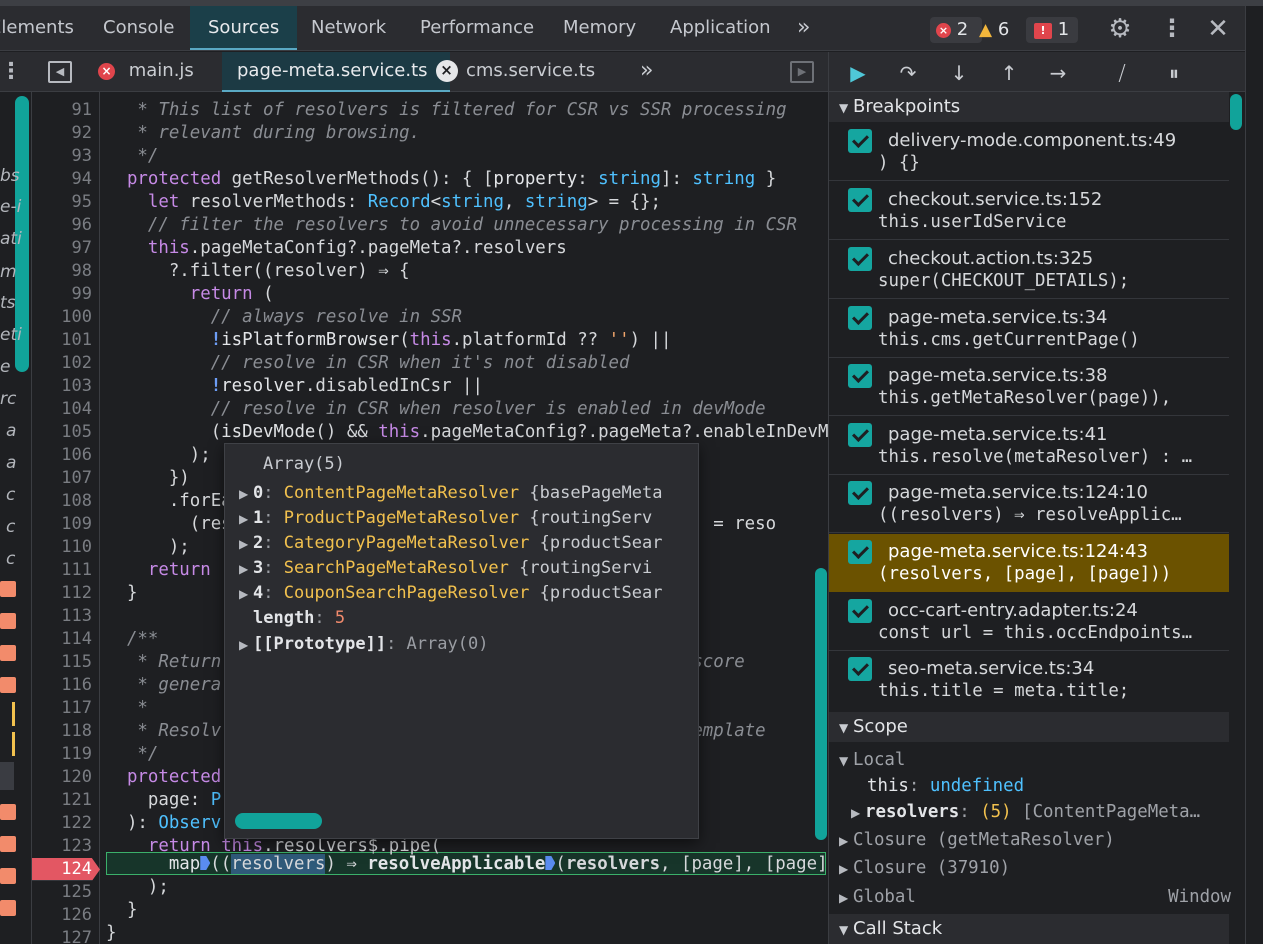 Image resolution: width=1263 pixels, height=944 pixels. Describe the element at coordinates (62, 823) in the screenshot. I see `line-number: 122` at that location.